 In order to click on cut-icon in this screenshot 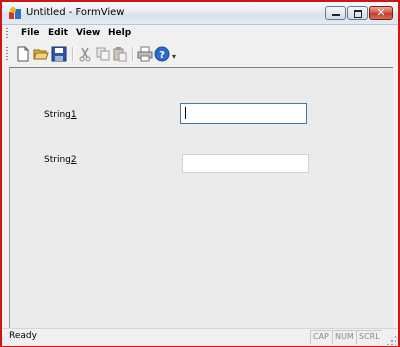, I will do `click(85, 54)`.